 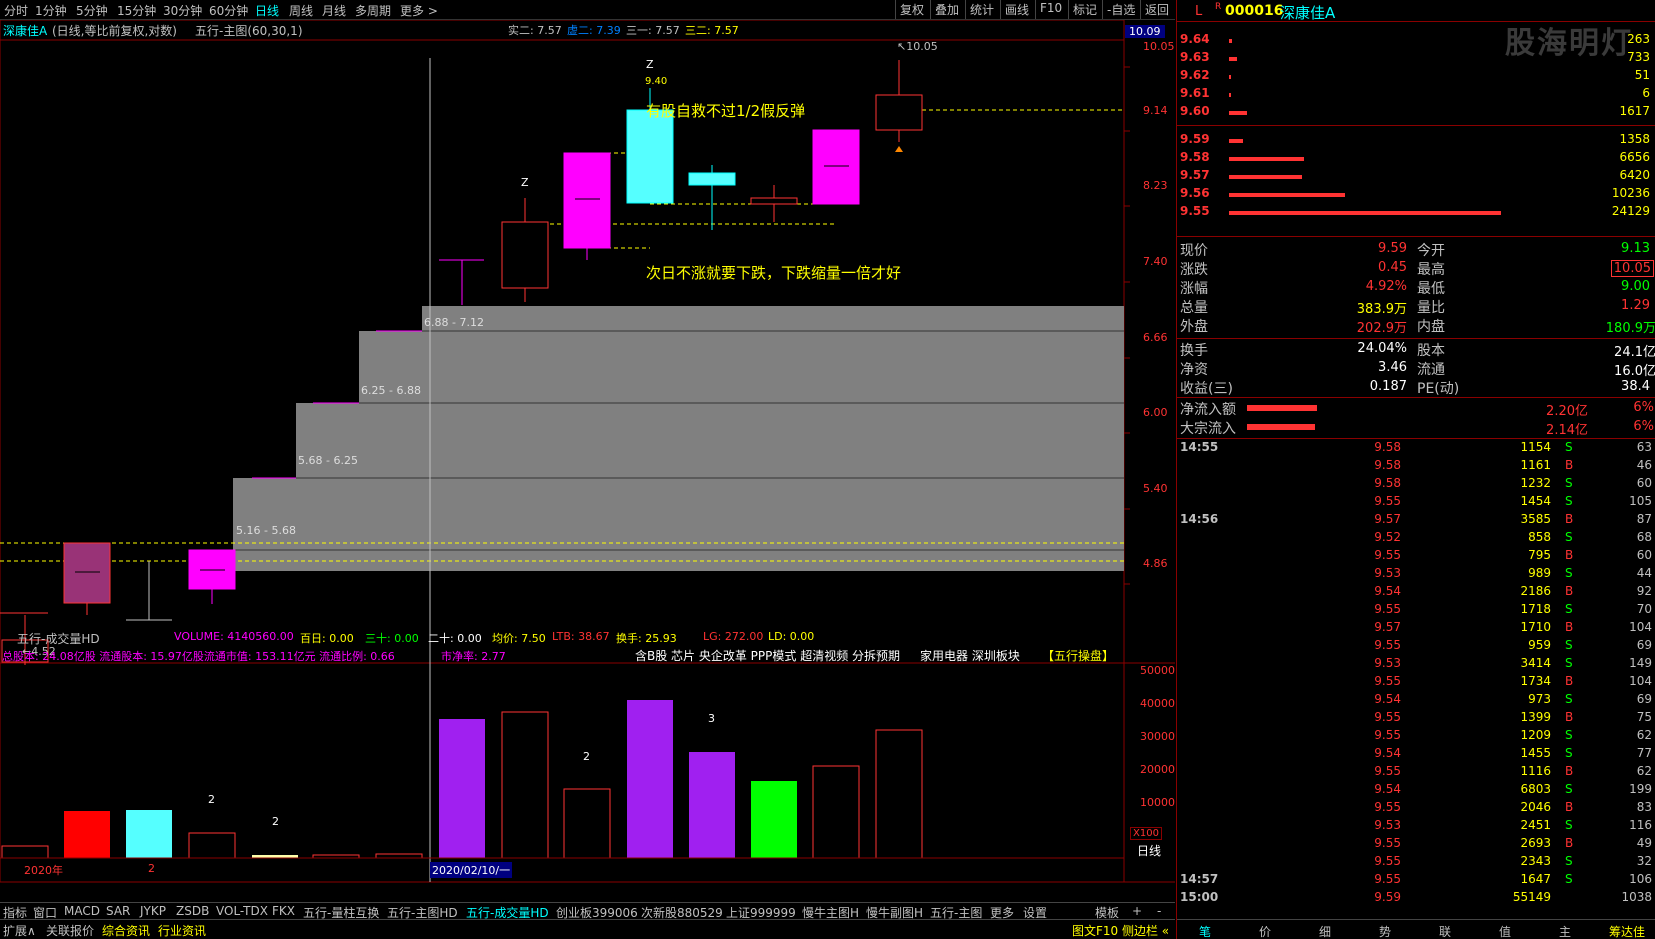 I want to click on tick-row: 9.55 2046 B 83, so click(x=1416, y=809).